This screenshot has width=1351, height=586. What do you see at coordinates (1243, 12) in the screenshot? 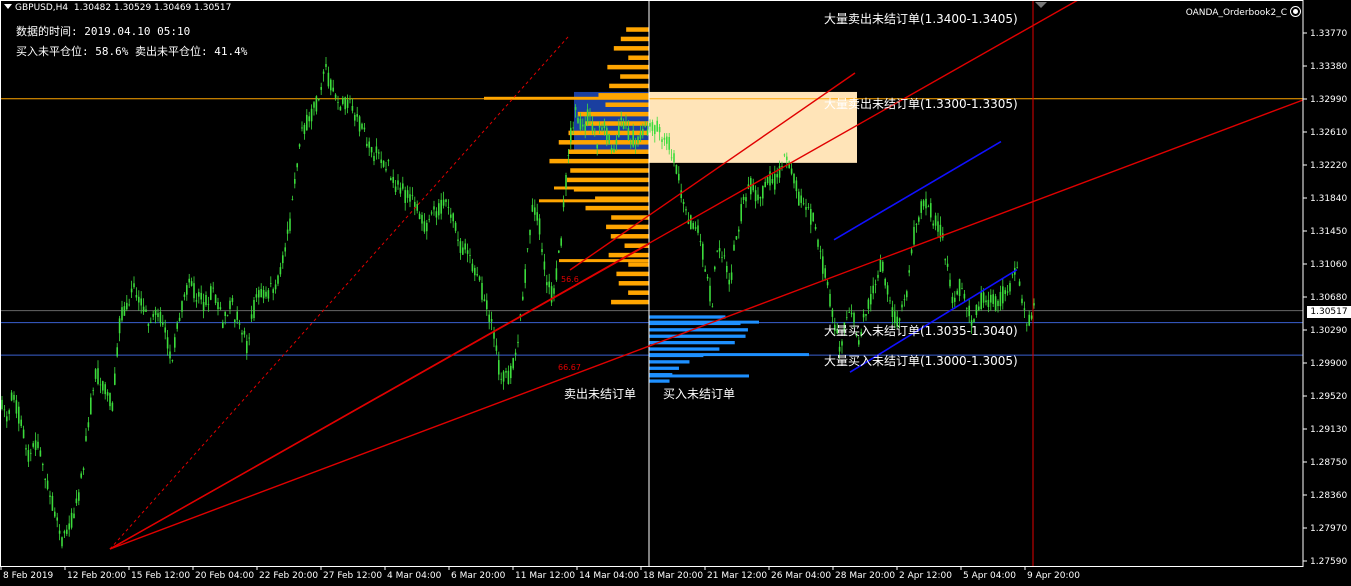
I see `indicator-label: OANDA_Orderbook2_C` at bounding box center [1243, 12].